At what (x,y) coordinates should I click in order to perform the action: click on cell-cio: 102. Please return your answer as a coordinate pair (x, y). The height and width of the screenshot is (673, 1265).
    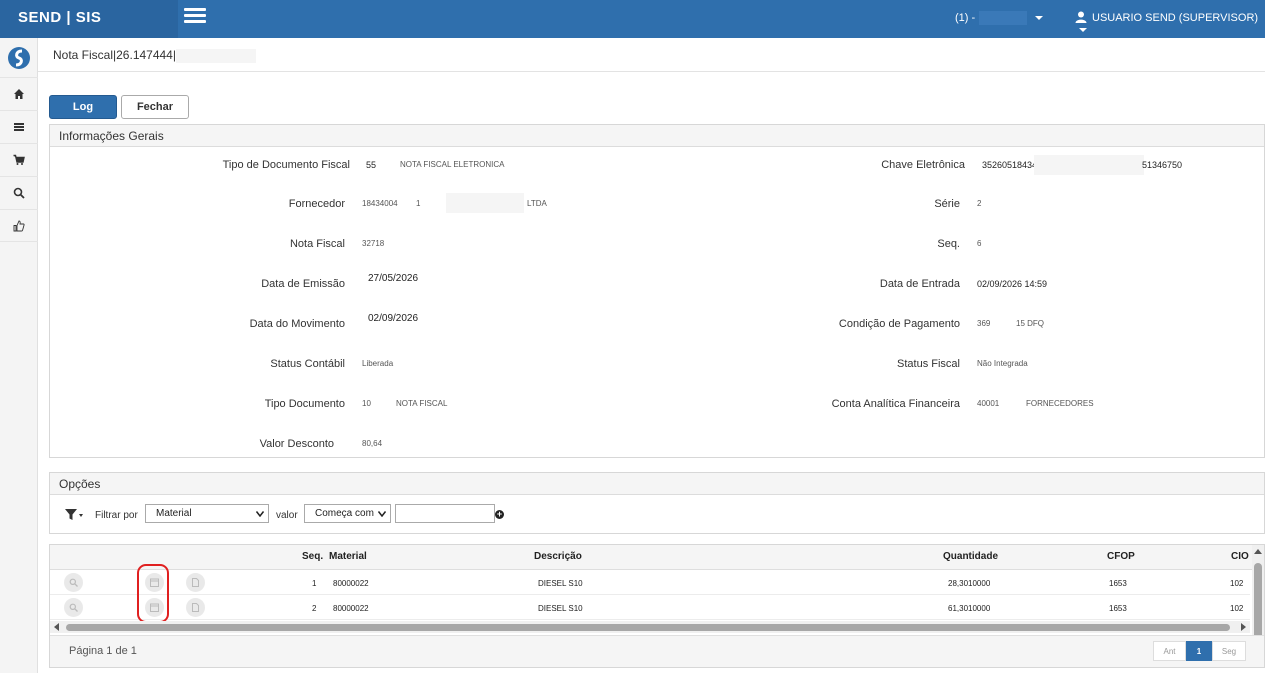
    Looking at the image, I should click on (1237, 608).